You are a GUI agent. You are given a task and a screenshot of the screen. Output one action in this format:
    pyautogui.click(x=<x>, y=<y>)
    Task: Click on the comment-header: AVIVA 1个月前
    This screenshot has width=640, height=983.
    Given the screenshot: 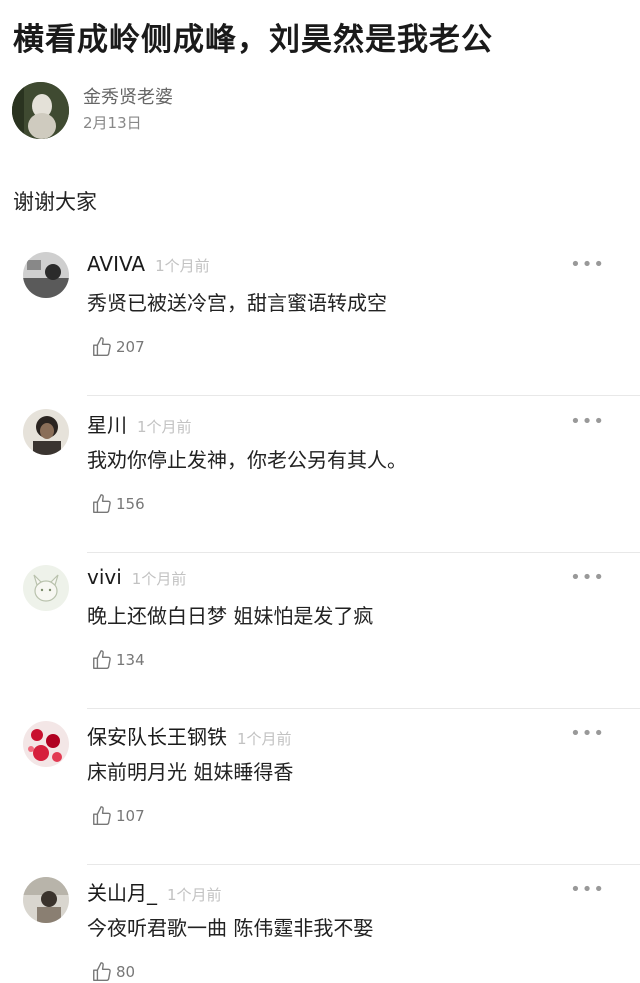 What is the action you would take?
    pyautogui.click(x=148, y=265)
    